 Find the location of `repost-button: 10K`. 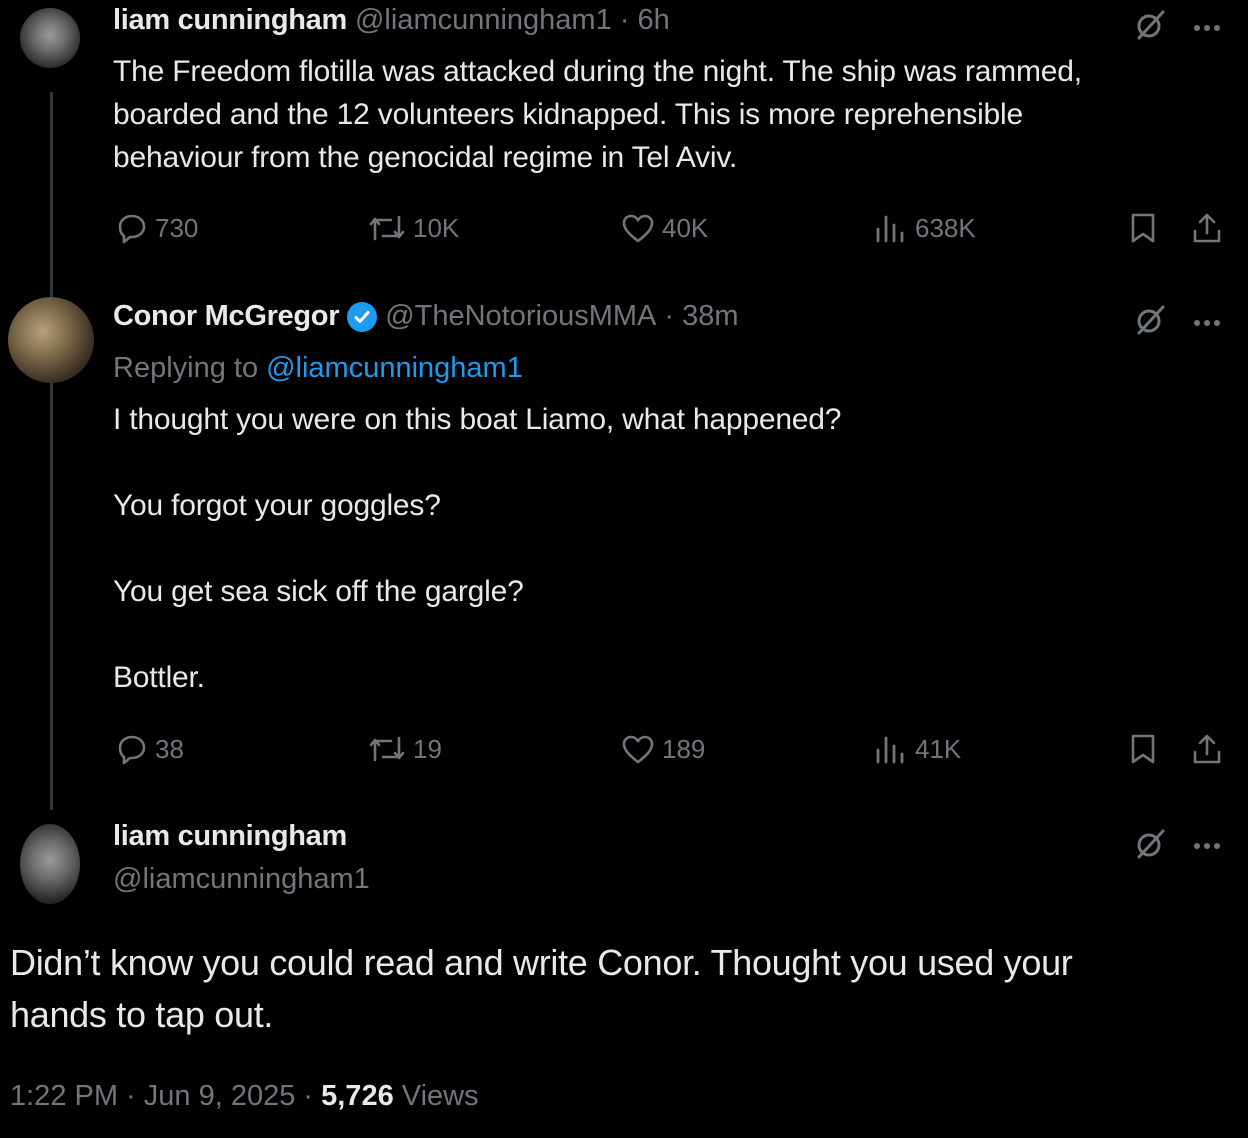

repost-button: 10K is located at coordinates (413, 228).